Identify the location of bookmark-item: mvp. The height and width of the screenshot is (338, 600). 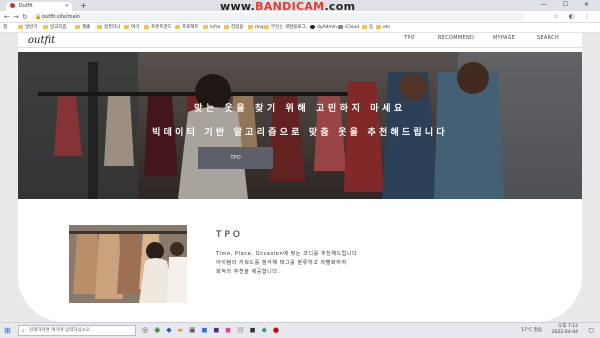
(256, 28).